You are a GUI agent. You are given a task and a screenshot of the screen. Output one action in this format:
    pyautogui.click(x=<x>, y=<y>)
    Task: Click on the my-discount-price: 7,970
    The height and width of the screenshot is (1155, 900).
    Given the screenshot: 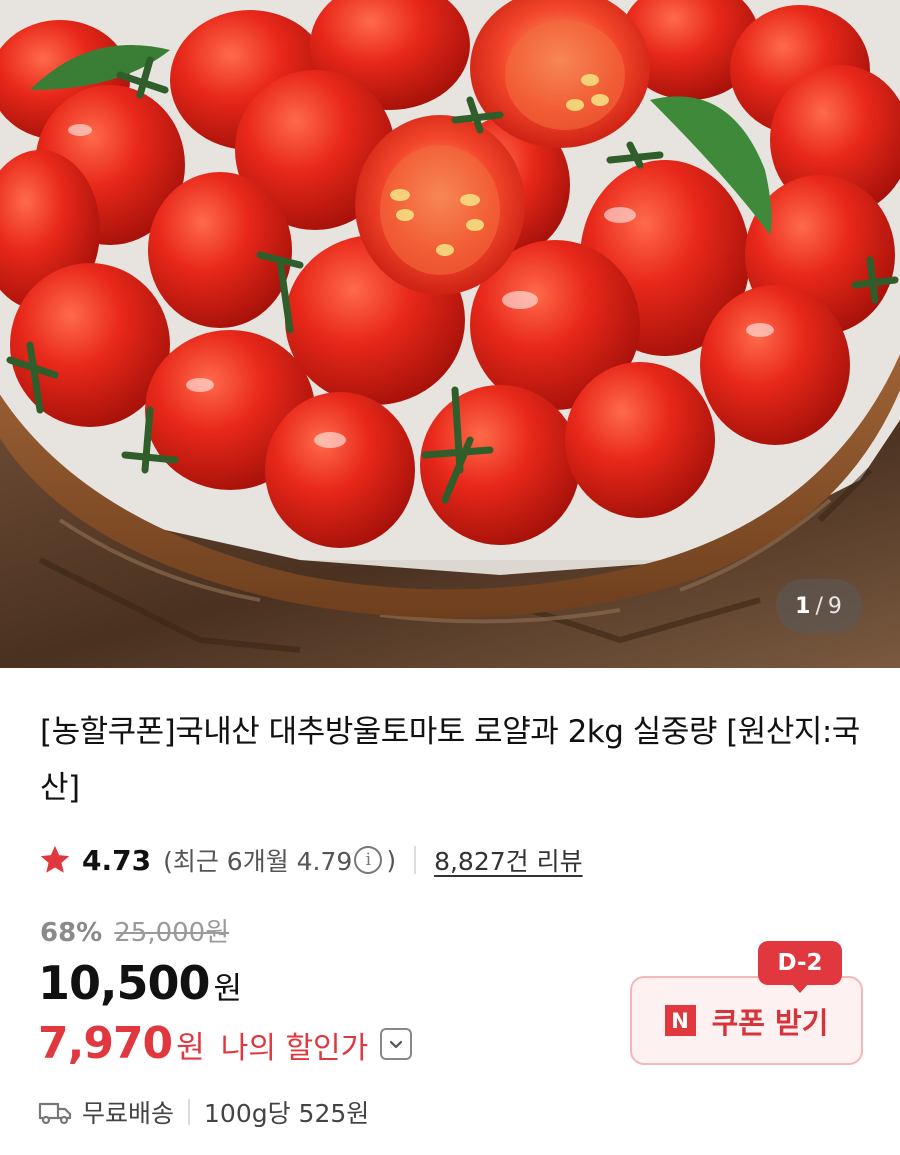 What is the action you would take?
    pyautogui.click(x=105, y=1043)
    